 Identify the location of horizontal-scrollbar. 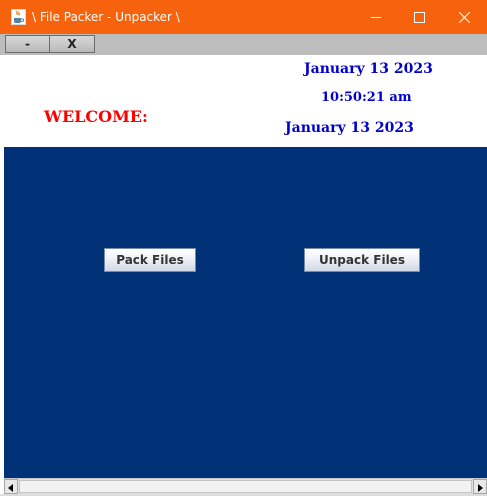
(245, 486).